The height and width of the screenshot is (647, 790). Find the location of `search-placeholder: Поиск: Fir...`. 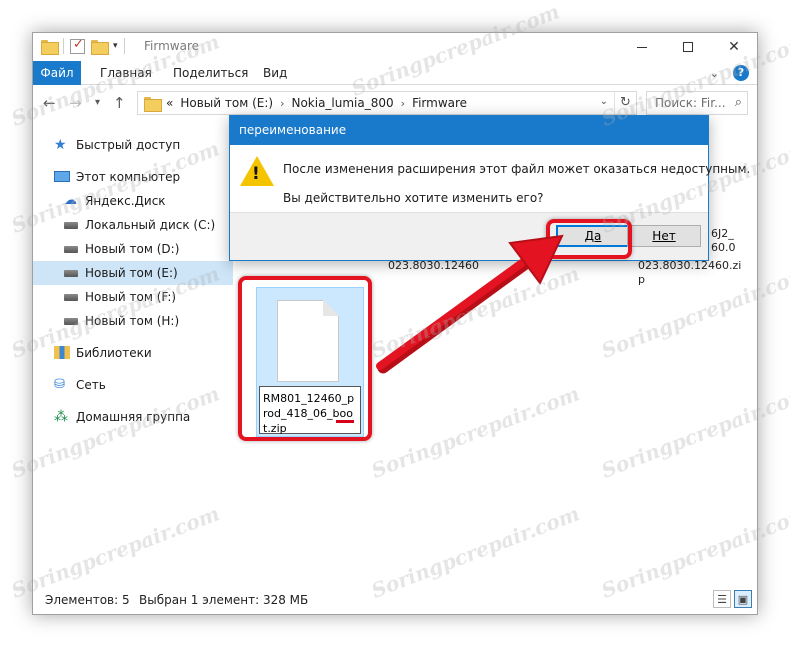

search-placeholder: Поиск: Fir... is located at coordinates (690, 103).